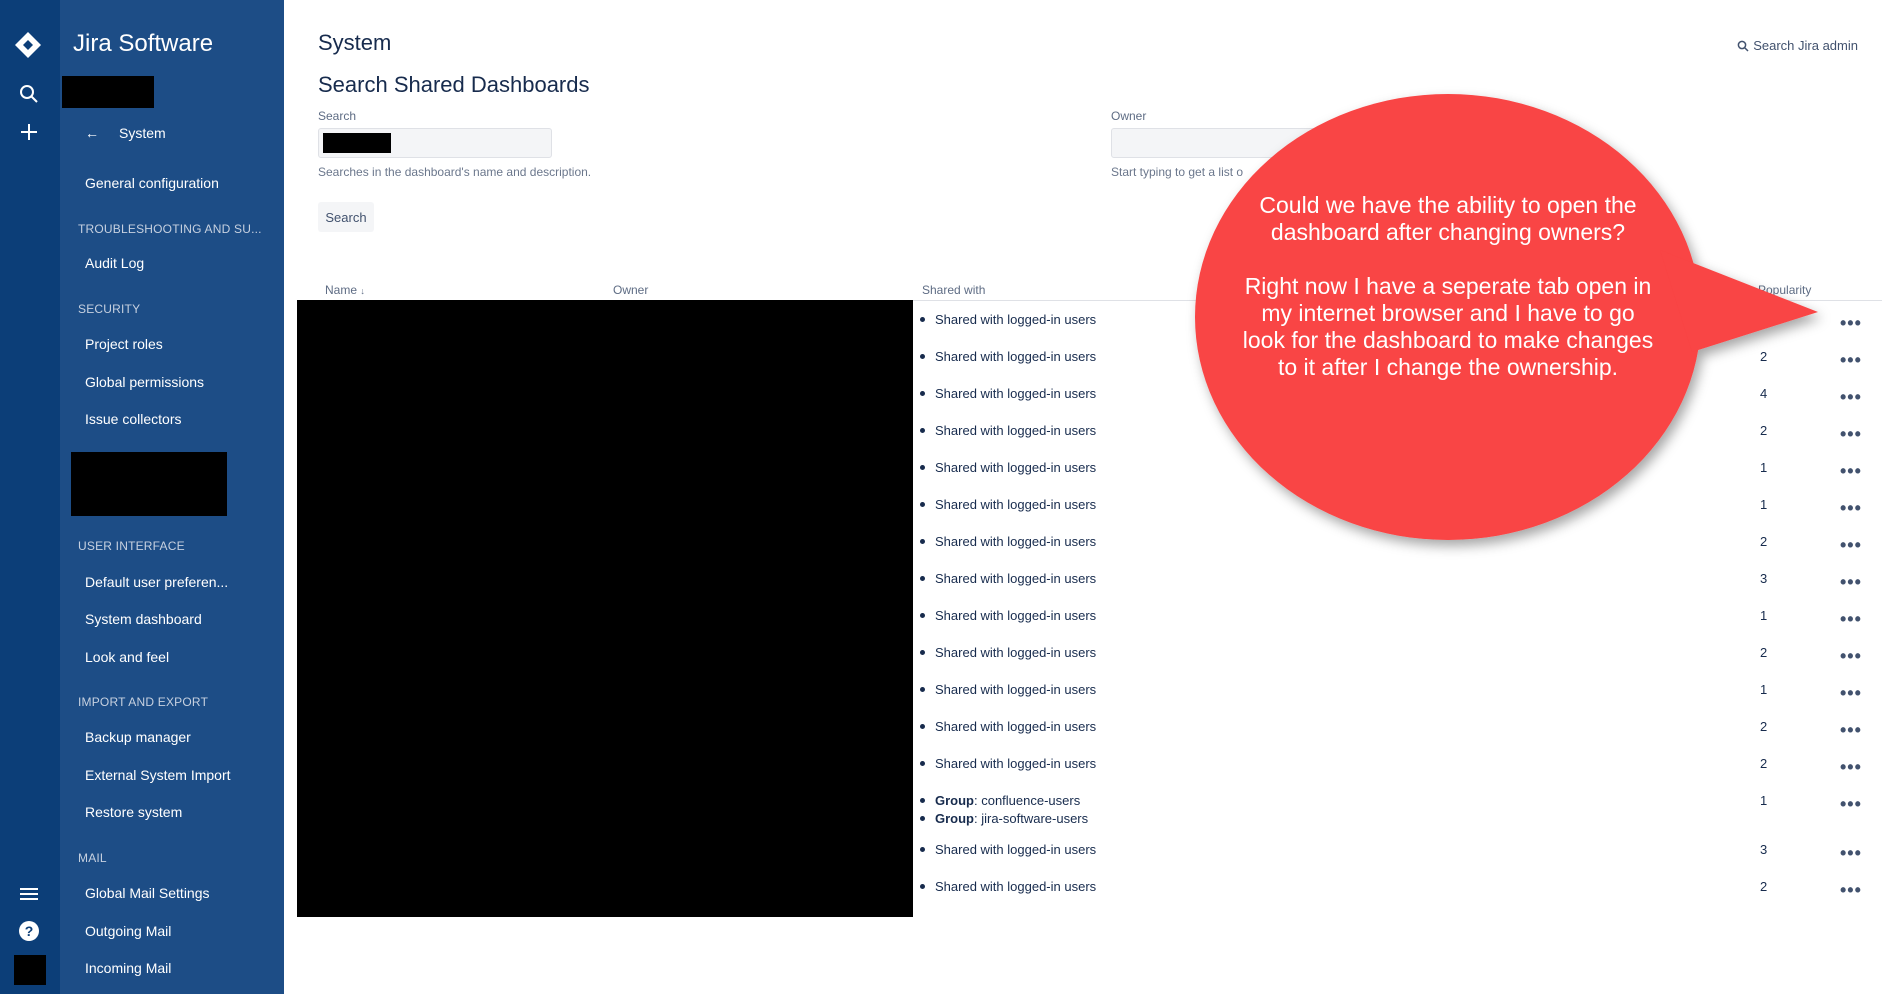 This screenshot has width=1896, height=994. I want to click on back-link: ← System, so click(125, 133).